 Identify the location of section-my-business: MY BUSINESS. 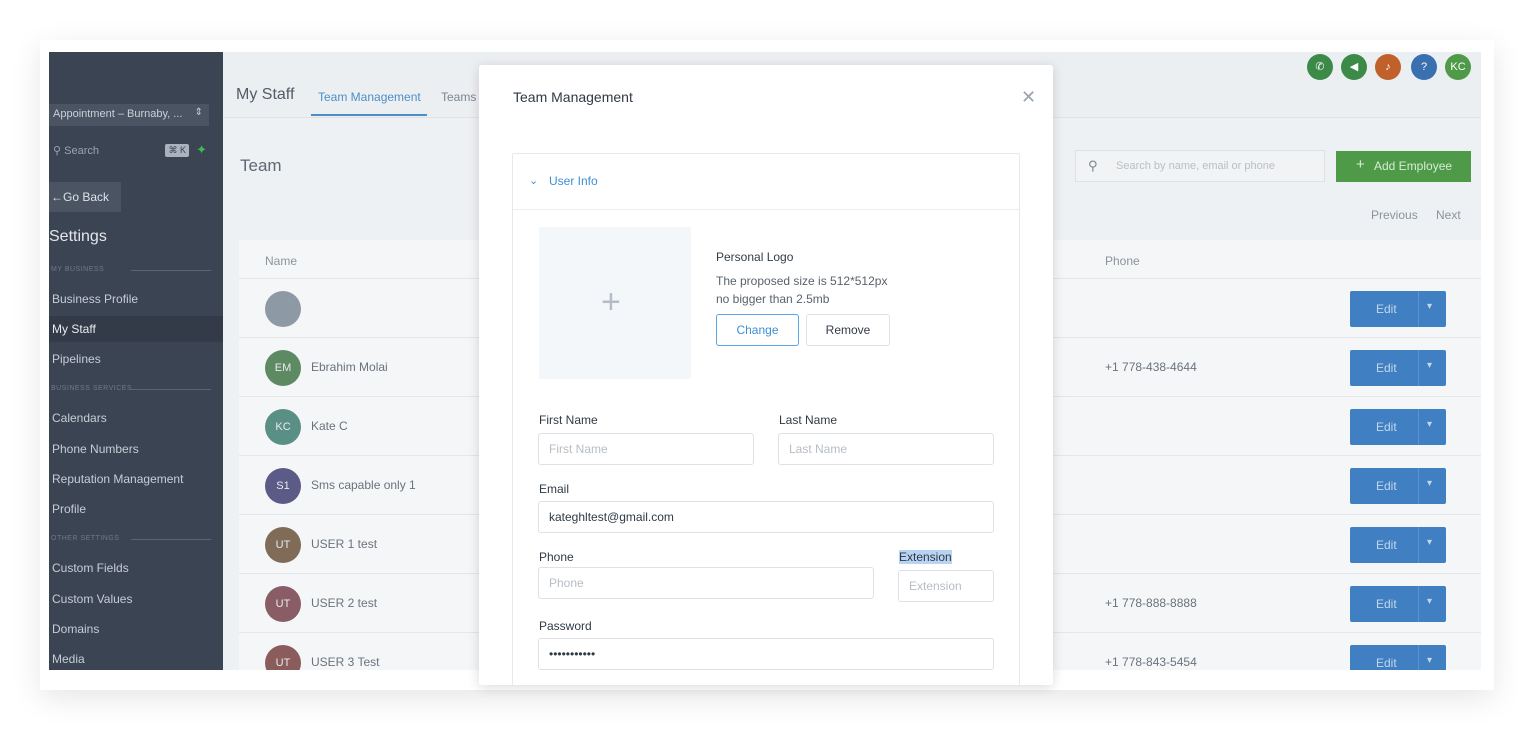
(131, 269).